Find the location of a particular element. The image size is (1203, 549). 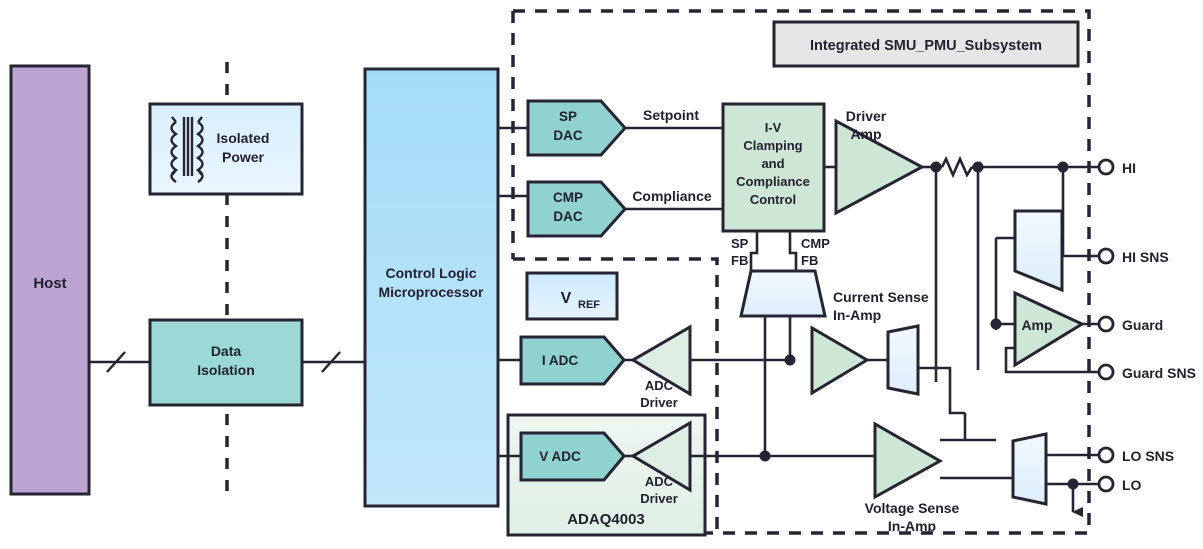

guard-amp-label: Amp is located at coordinates (1036, 325).